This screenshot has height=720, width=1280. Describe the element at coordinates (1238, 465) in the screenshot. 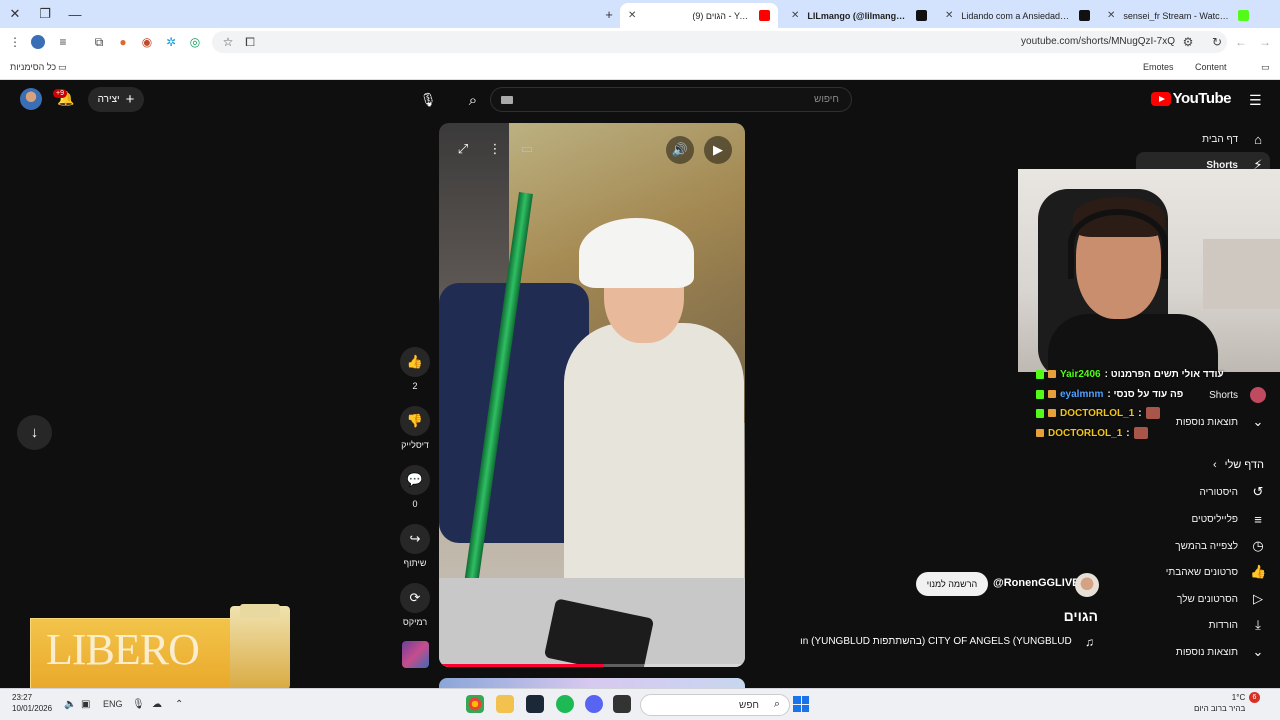

I see `sidebar-you-header: ‹ הדף שלי` at that location.